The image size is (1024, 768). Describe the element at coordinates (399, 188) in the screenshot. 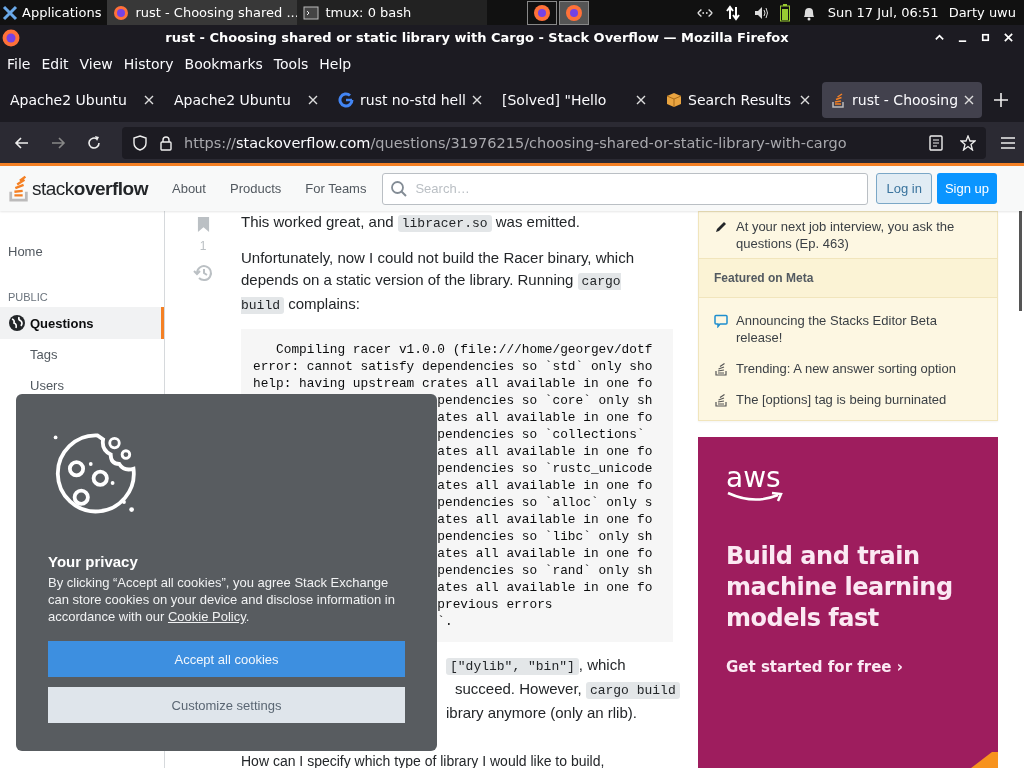

I see `search-icon` at that location.